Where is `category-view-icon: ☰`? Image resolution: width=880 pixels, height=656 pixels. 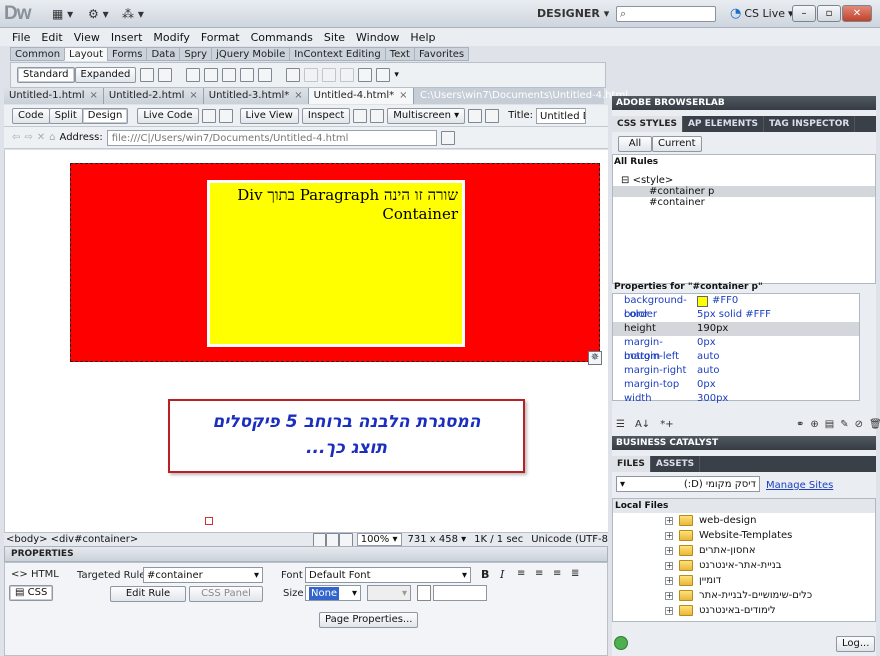
category-view-icon: ☰ is located at coordinates (620, 424).